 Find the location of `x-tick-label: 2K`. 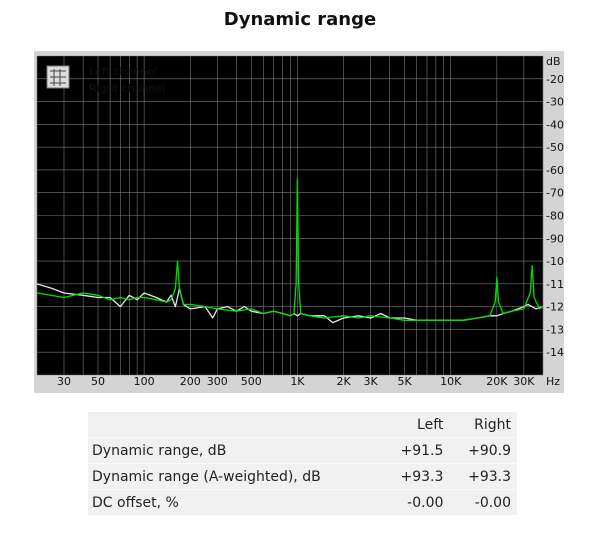

x-tick-label: 2K is located at coordinates (343, 381).